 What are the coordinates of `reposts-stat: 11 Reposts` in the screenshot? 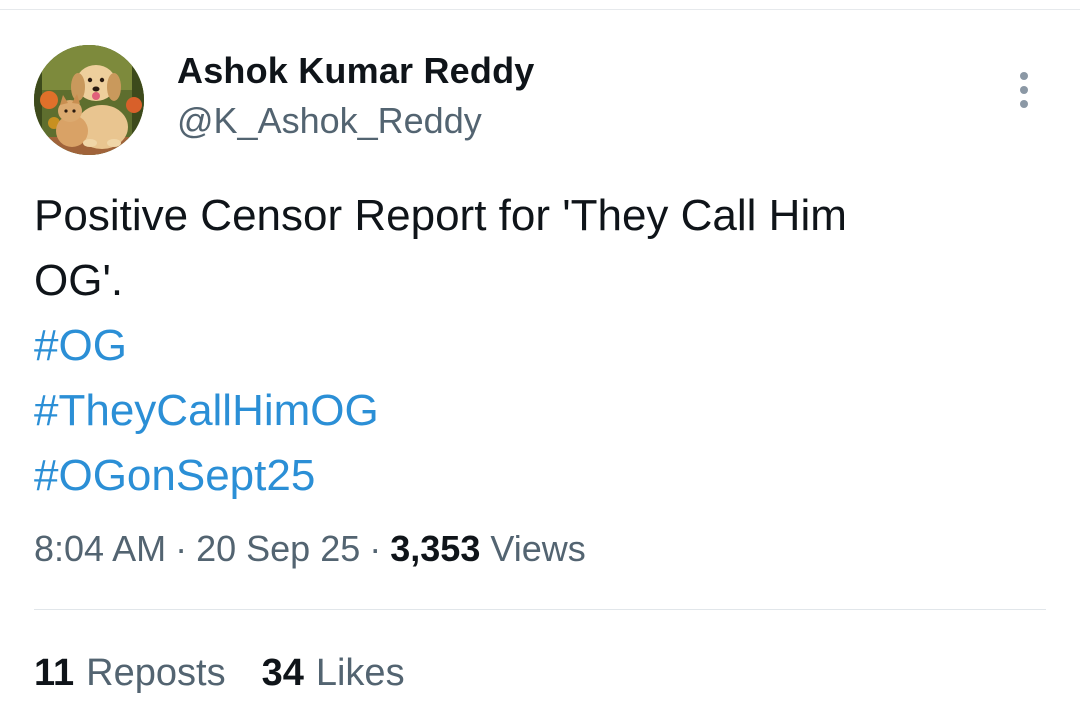 It's located at (130, 673).